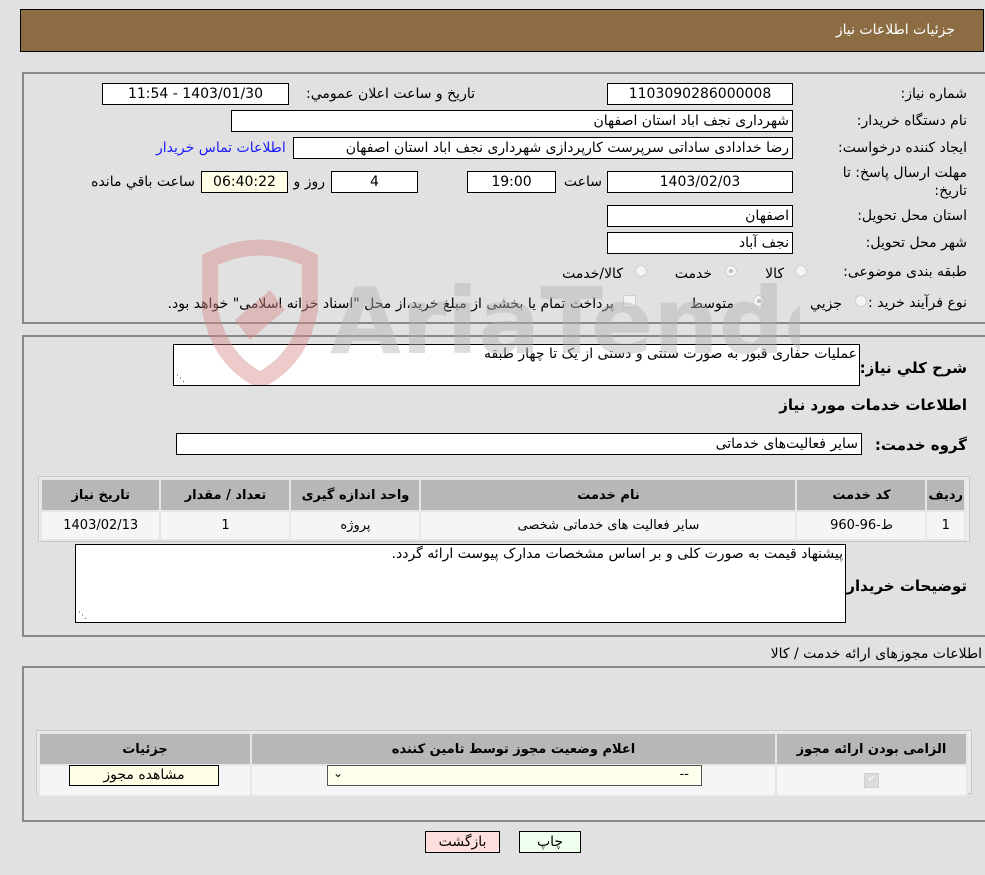 Image resolution: width=985 pixels, height=875 pixels. Describe the element at coordinates (144, 775) in the screenshot. I see `view-permit-button: مشاهده مجوز` at that location.